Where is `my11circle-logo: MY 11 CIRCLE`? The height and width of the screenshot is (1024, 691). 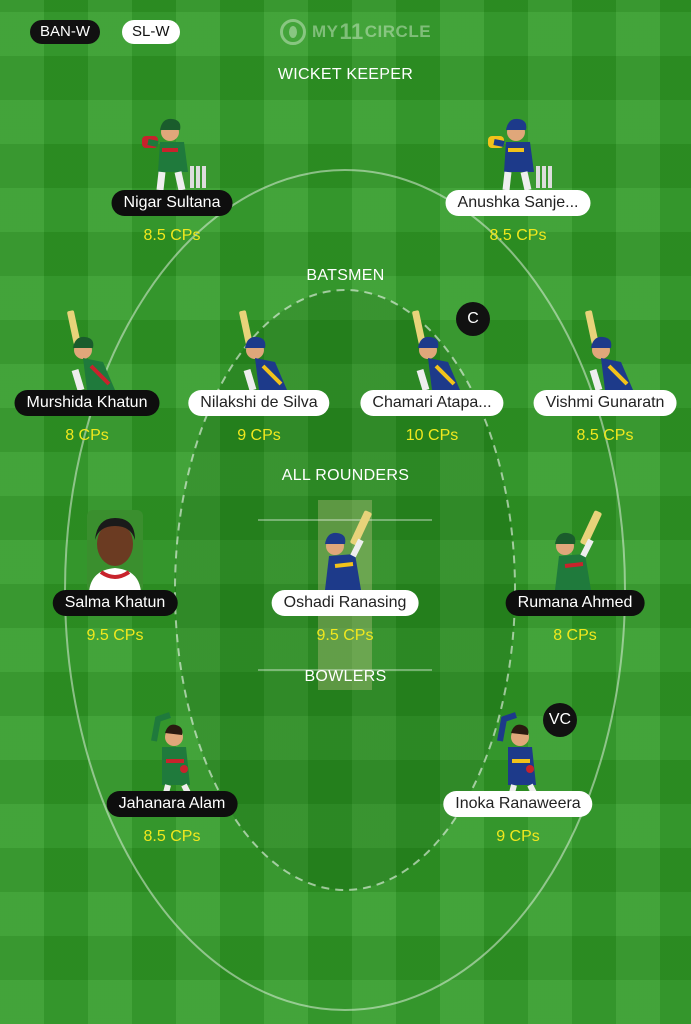
my11circle-logo: MY 11 CIRCLE is located at coordinates (355, 32).